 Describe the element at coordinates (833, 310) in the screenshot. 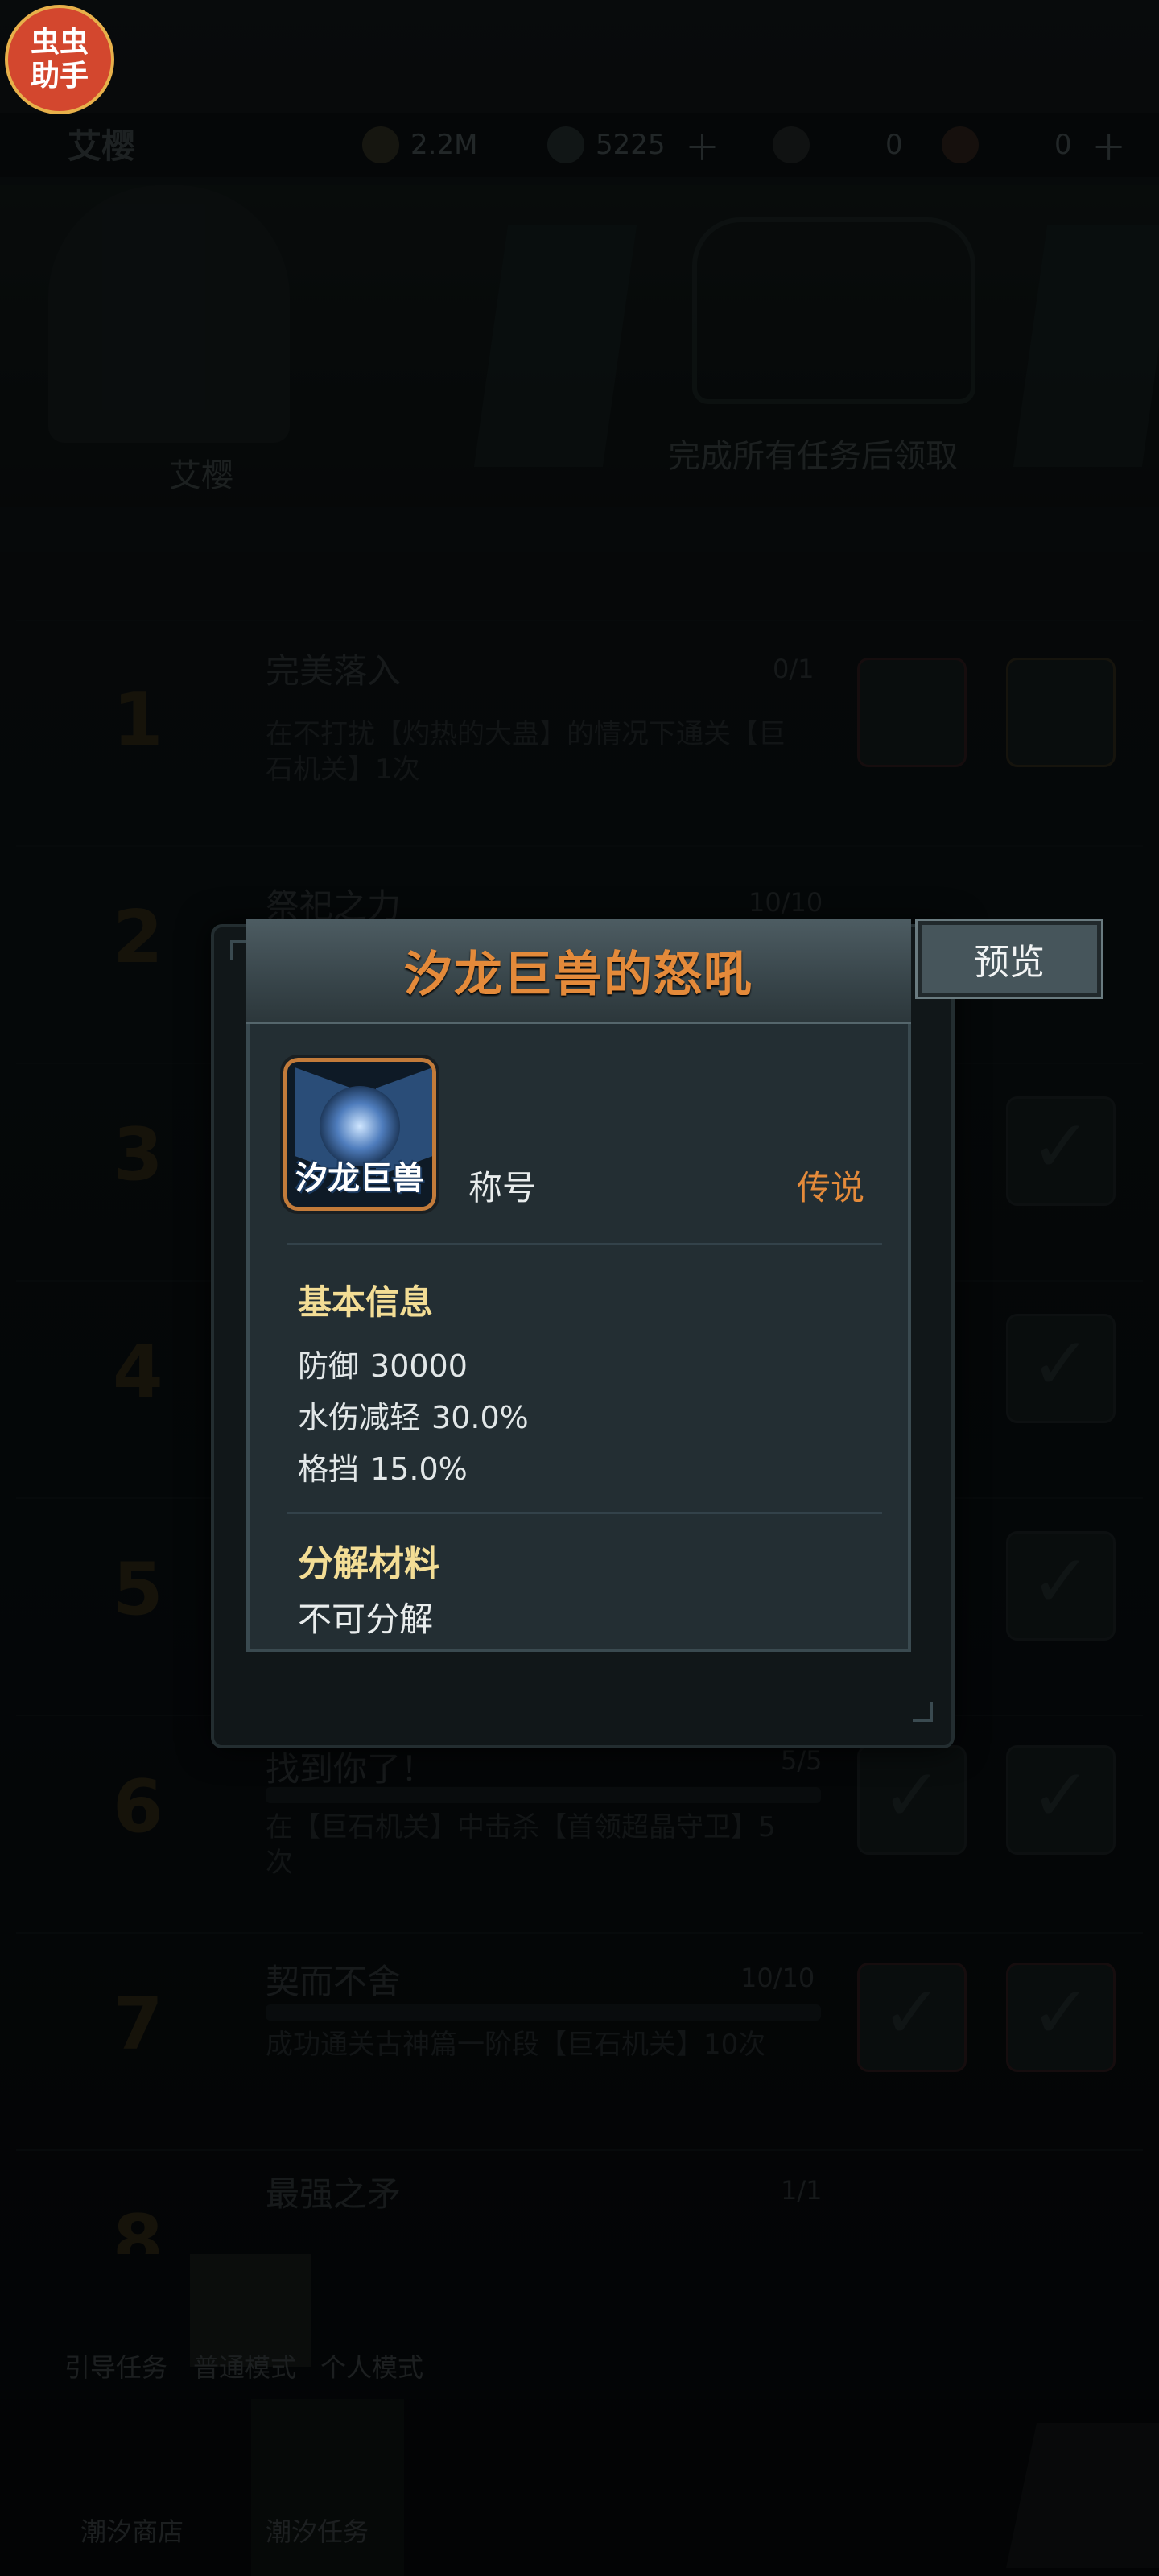

I see `crown-reward-icon` at that location.